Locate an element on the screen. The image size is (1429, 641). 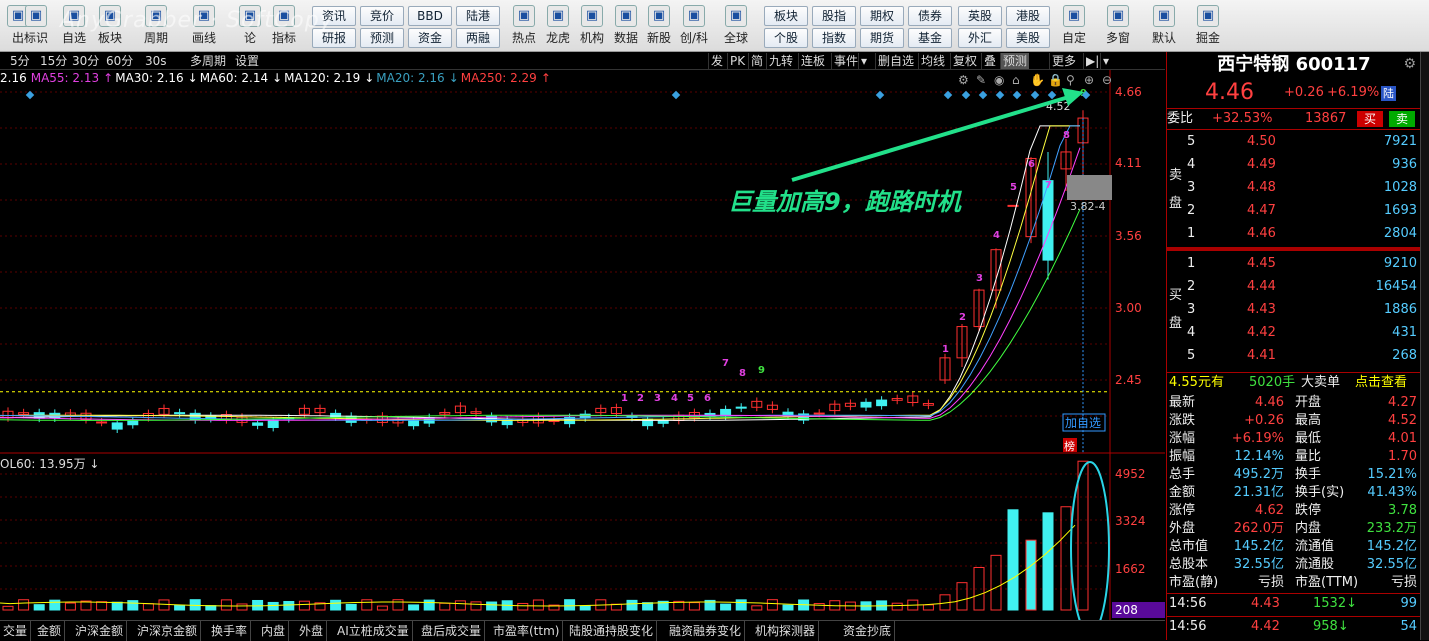
chart-tool-10: 叠 is located at coordinates (989, 61).